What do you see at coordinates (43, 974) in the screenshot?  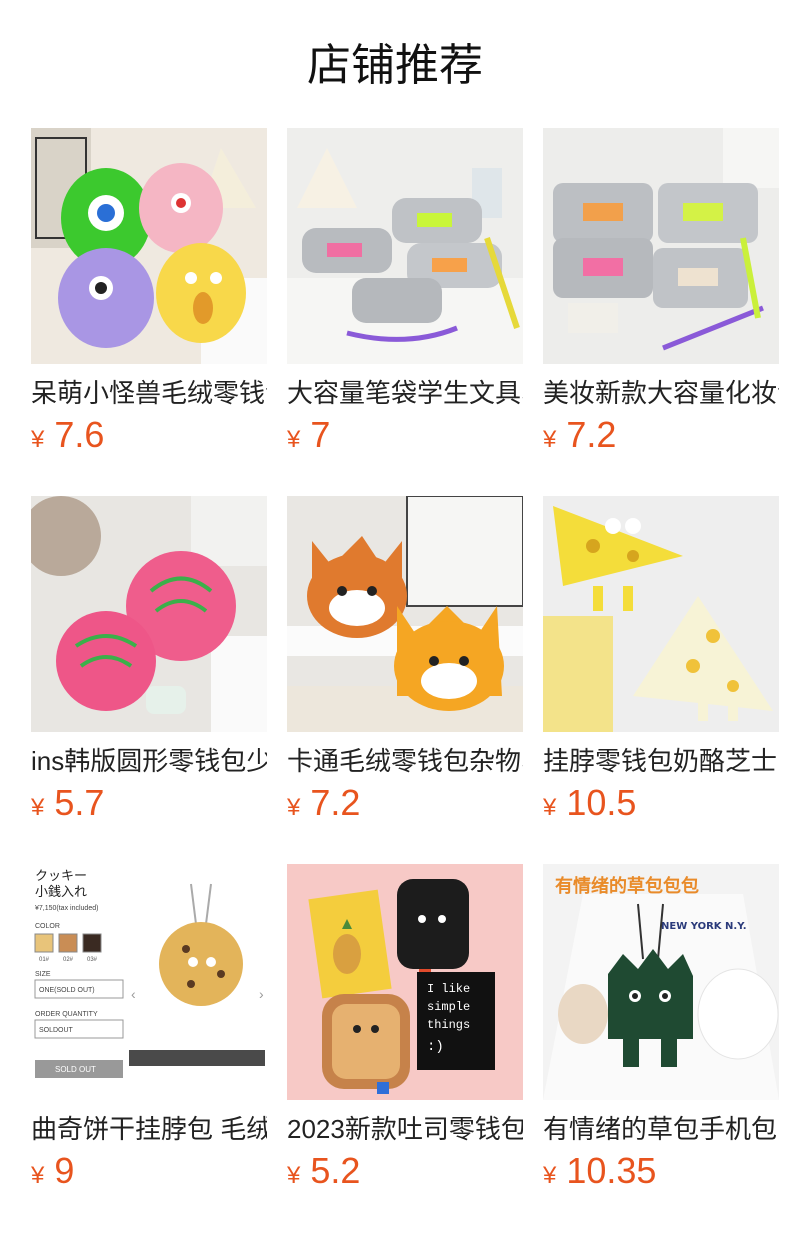 I see `image-size-label: SIZE` at bounding box center [43, 974].